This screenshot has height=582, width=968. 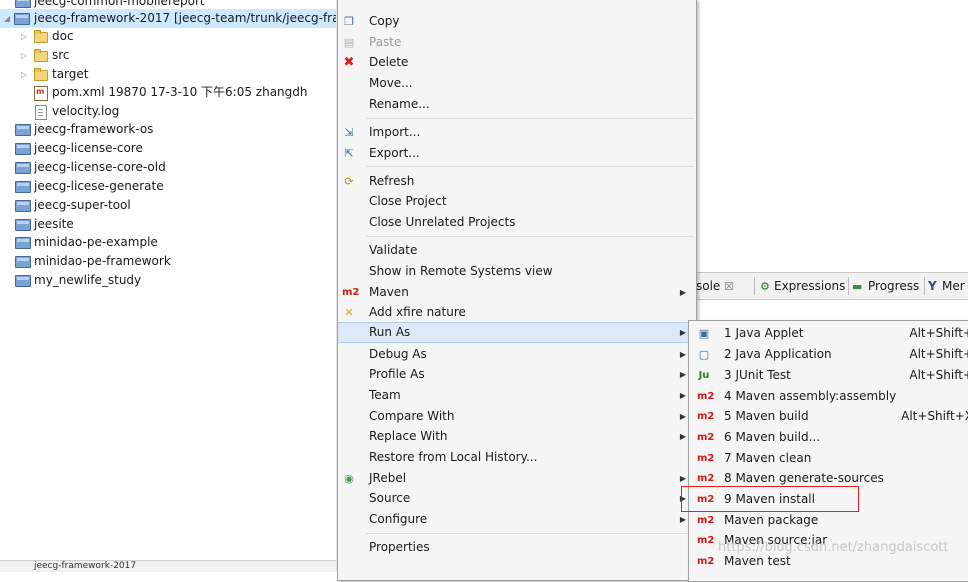 What do you see at coordinates (857, 286) in the screenshot?
I see `progress-icon: ▬` at bounding box center [857, 286].